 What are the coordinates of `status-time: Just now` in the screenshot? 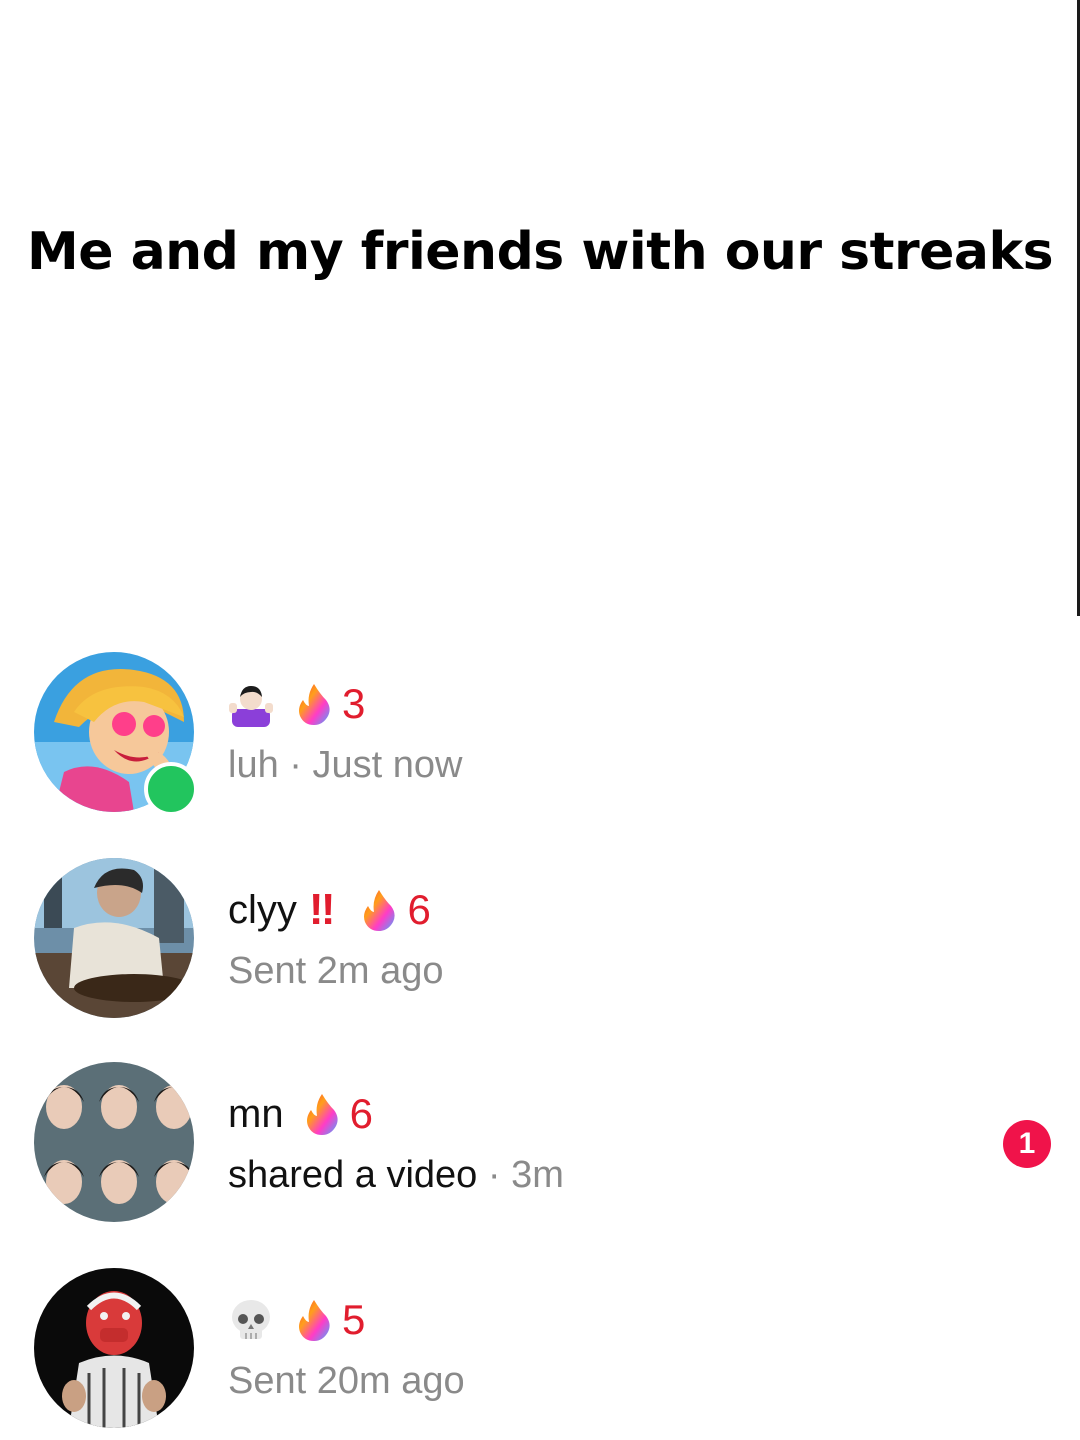 It's located at (387, 765).